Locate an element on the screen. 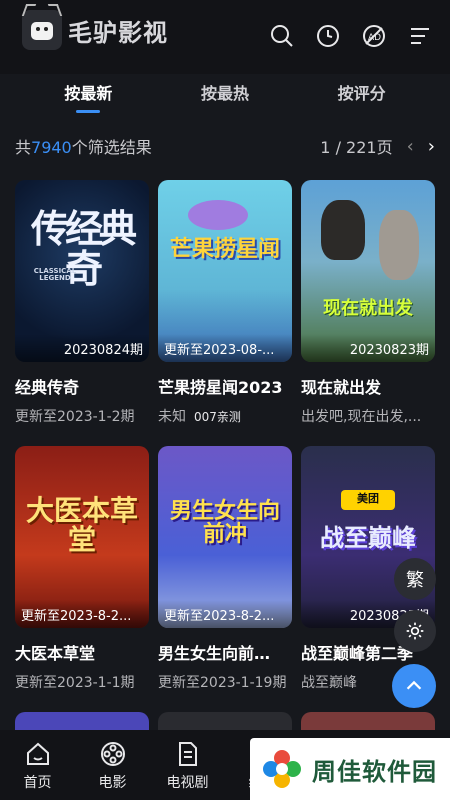 The width and height of the screenshot is (450, 800). no-ad-icon: AD is located at coordinates (374, 36).